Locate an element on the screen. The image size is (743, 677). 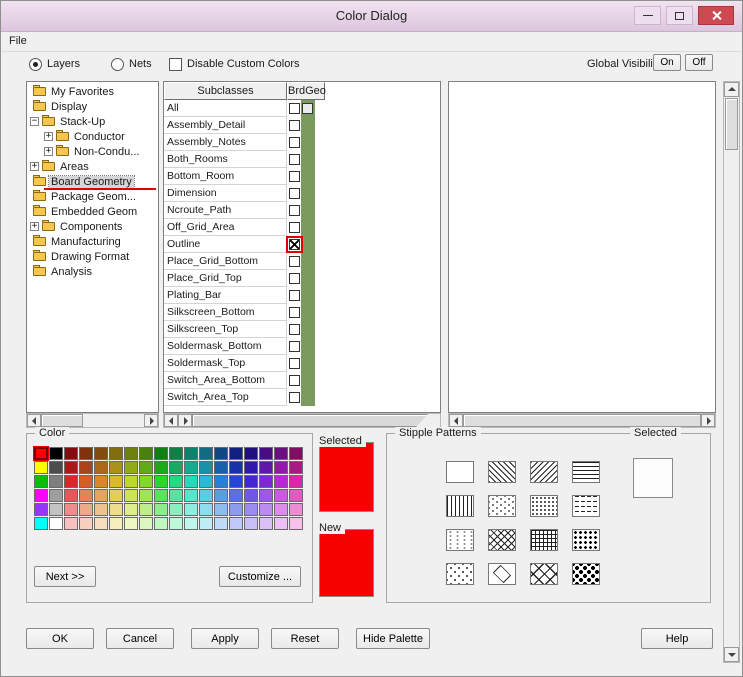
stipple-dots-heavy is located at coordinates (586, 574).